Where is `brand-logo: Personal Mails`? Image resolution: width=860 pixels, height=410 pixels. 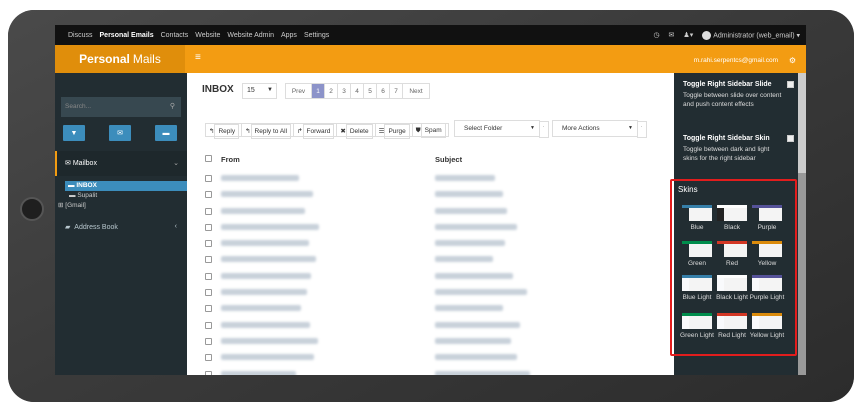 brand-logo: Personal Mails is located at coordinates (120, 59).